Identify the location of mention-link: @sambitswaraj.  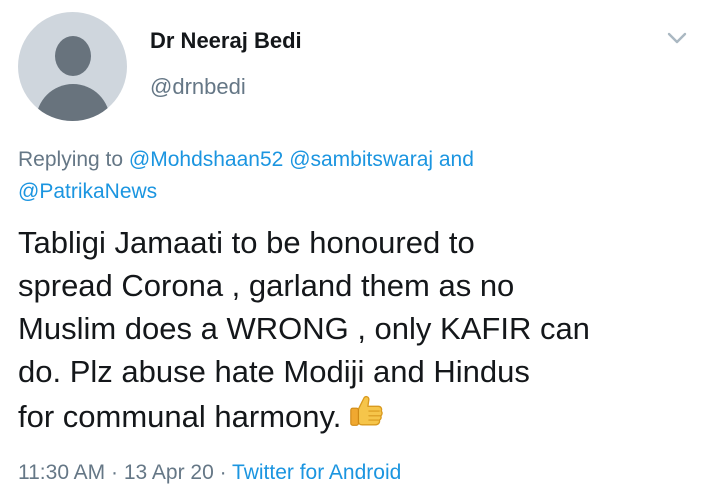
(361, 159).